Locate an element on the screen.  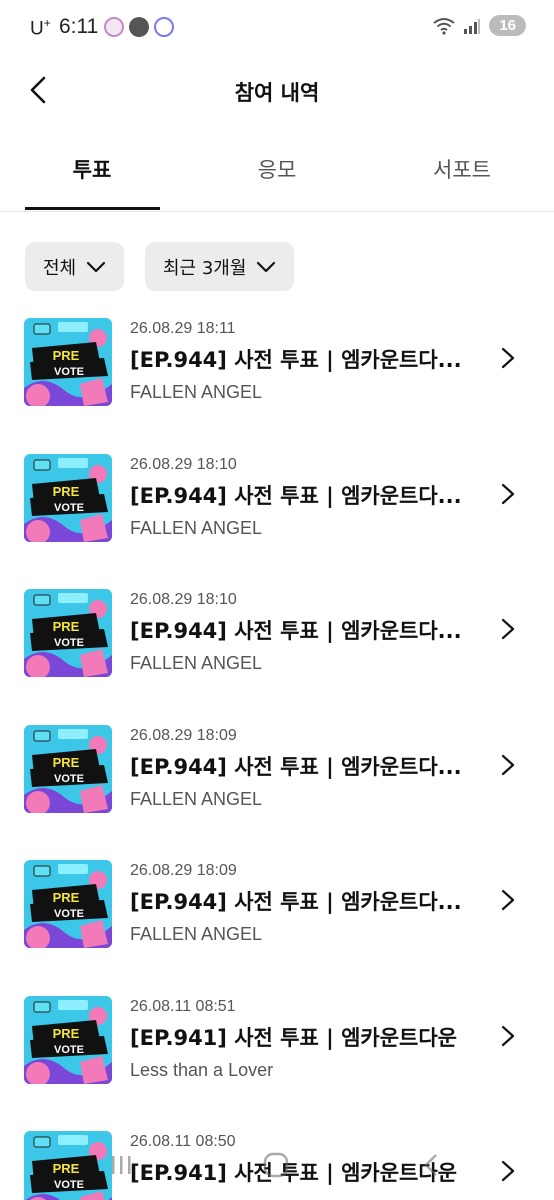
status-time: 6:11 is located at coordinates (79, 26).